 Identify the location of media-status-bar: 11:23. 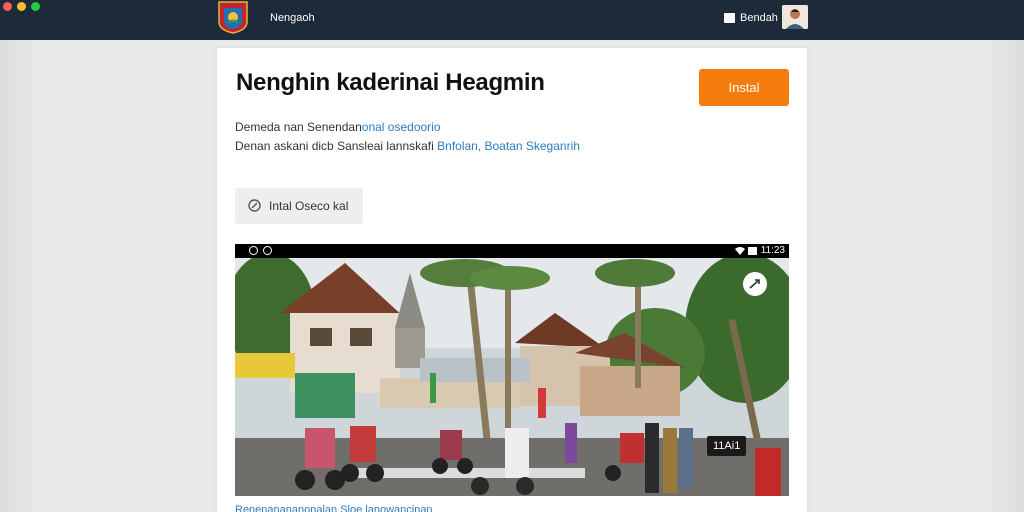
(512, 251).